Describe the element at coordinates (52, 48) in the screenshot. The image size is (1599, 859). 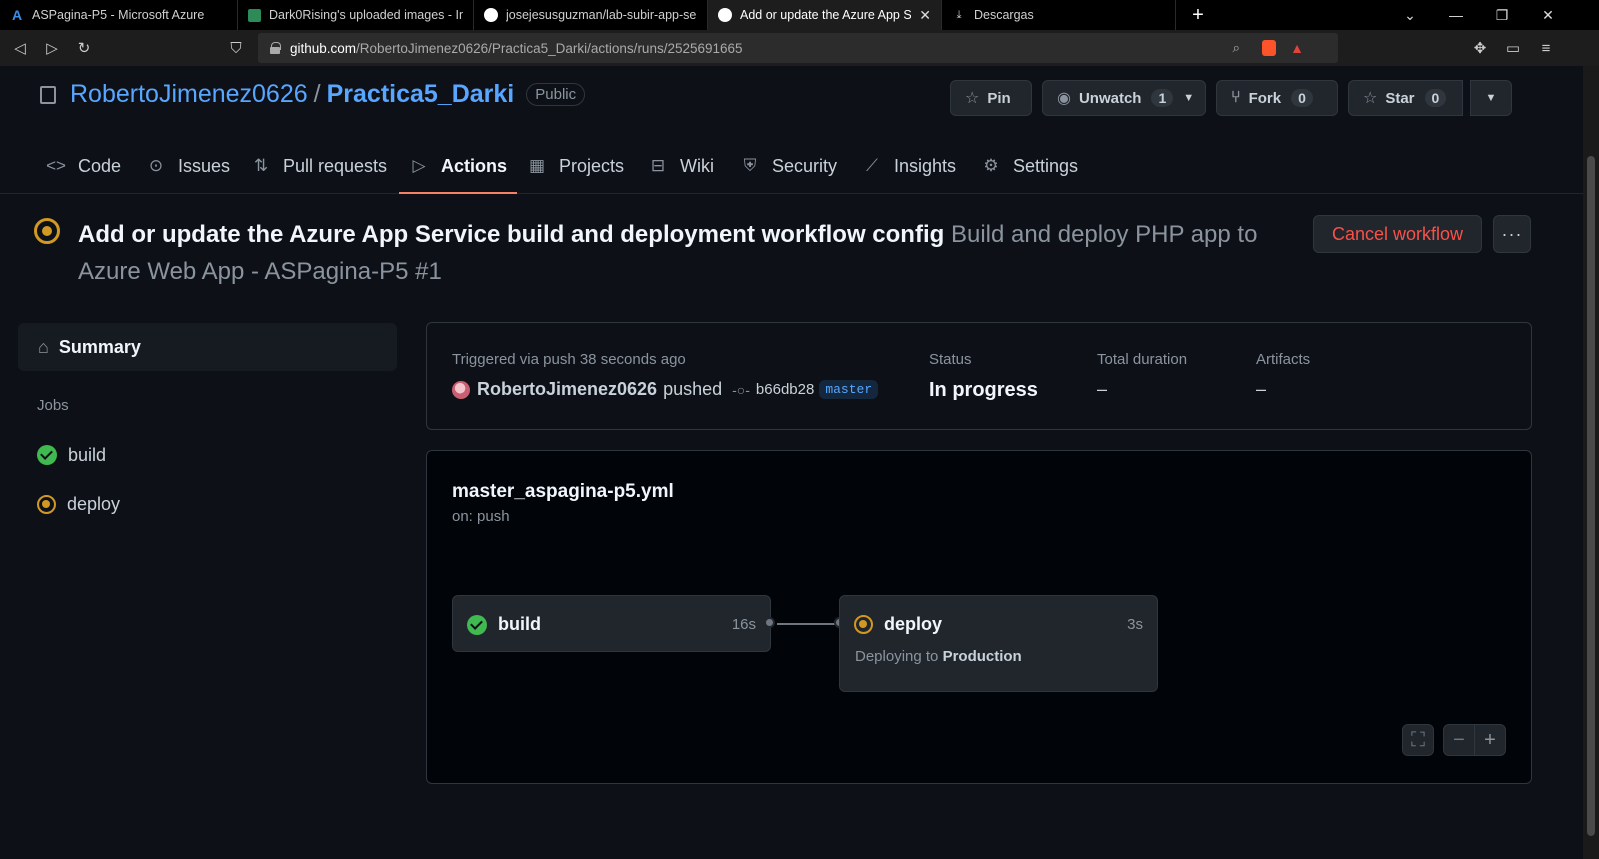
I see `forward-icon: ▷` at that location.